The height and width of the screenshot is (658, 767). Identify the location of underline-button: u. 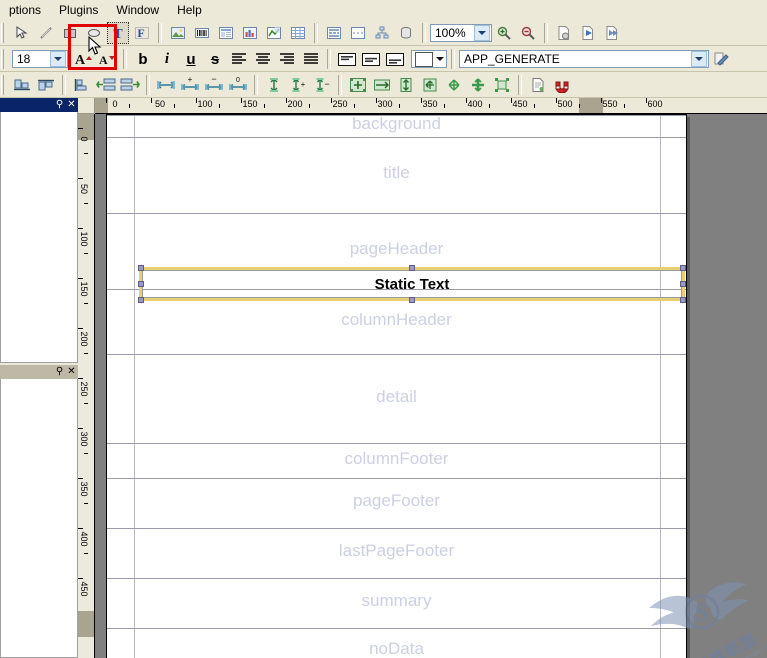
(191, 59).